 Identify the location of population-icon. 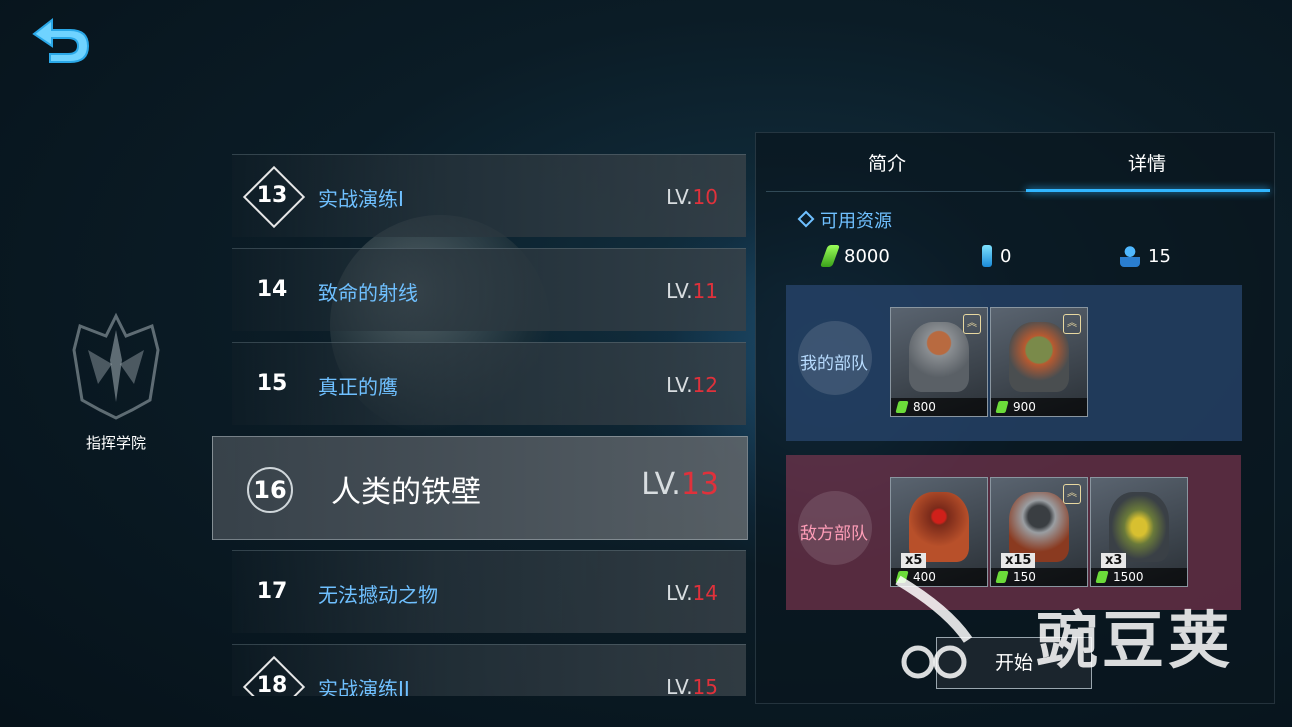
(1130, 256).